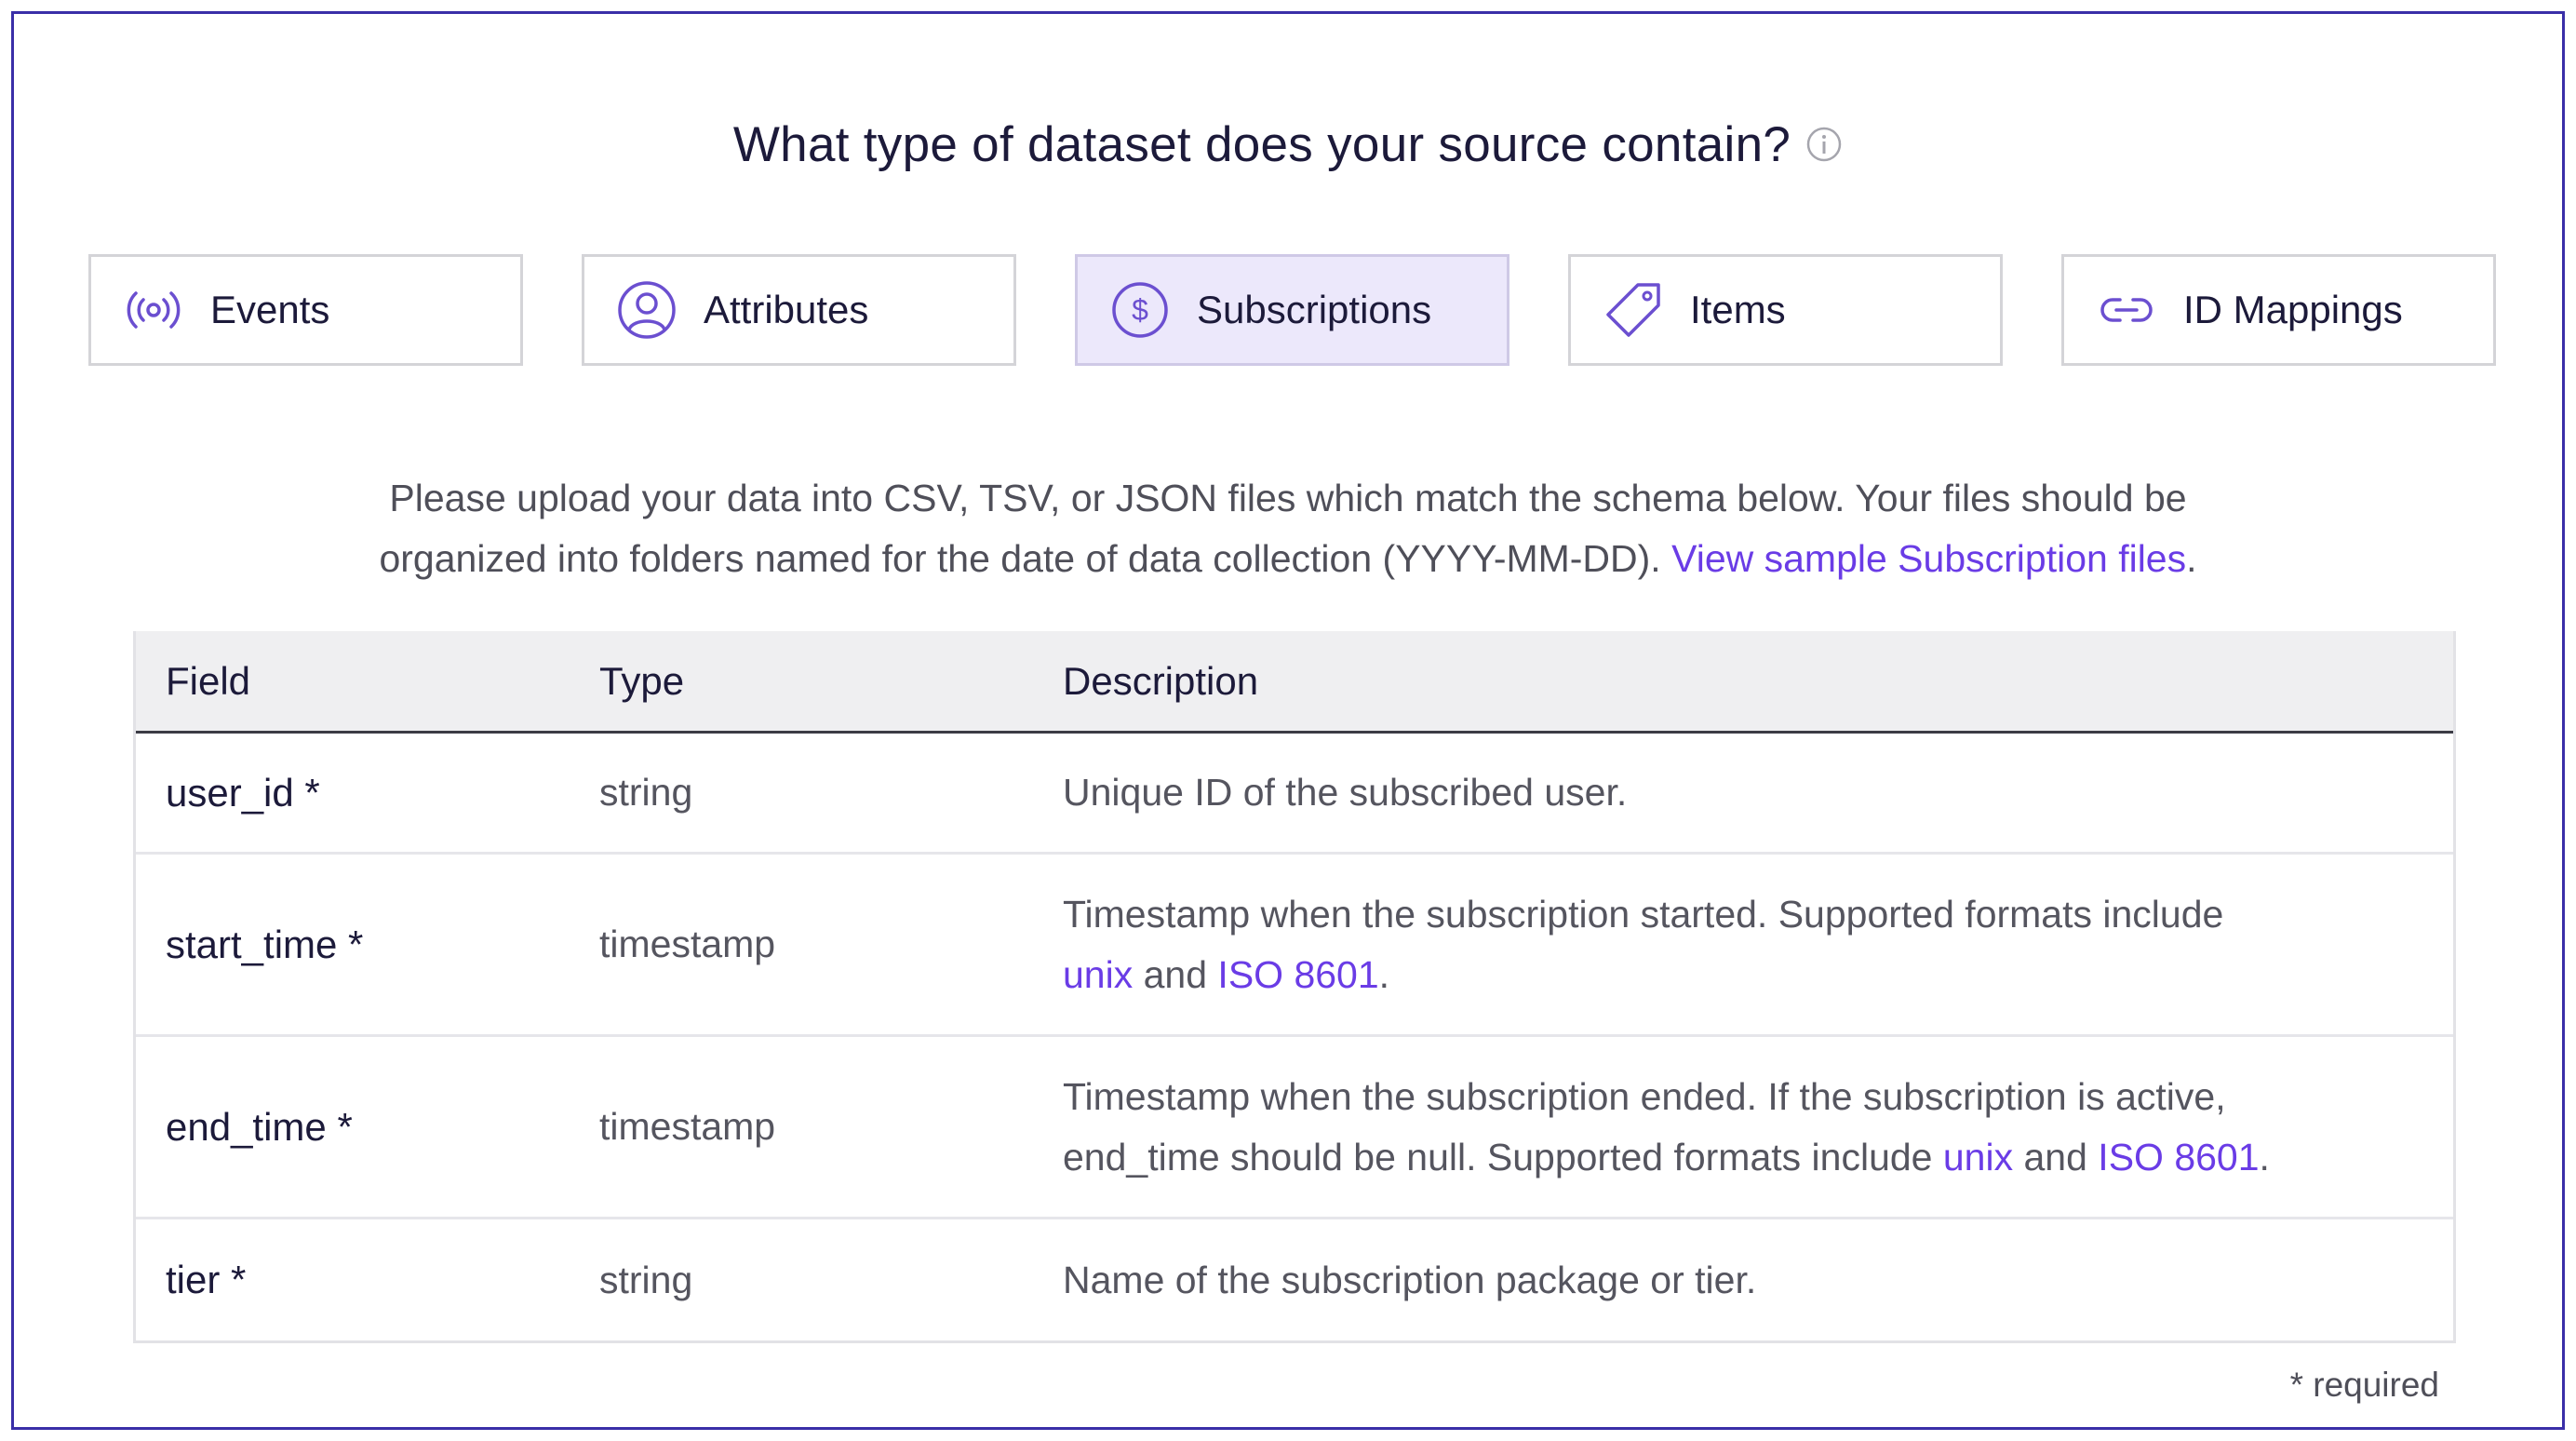  I want to click on tab-label: Subscriptions, so click(1314, 310).